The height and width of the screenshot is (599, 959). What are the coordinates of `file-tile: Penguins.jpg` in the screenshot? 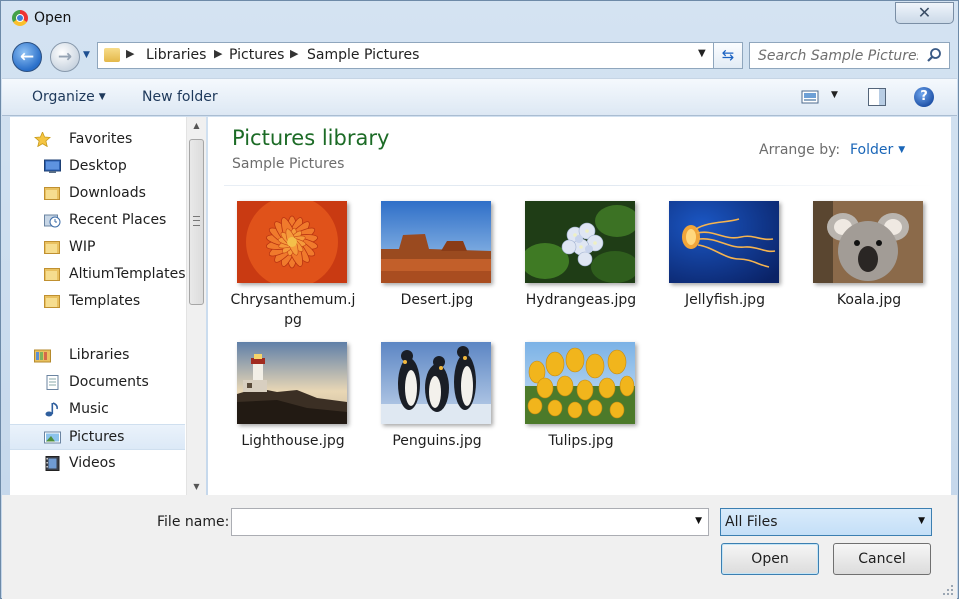 It's located at (430, 412).